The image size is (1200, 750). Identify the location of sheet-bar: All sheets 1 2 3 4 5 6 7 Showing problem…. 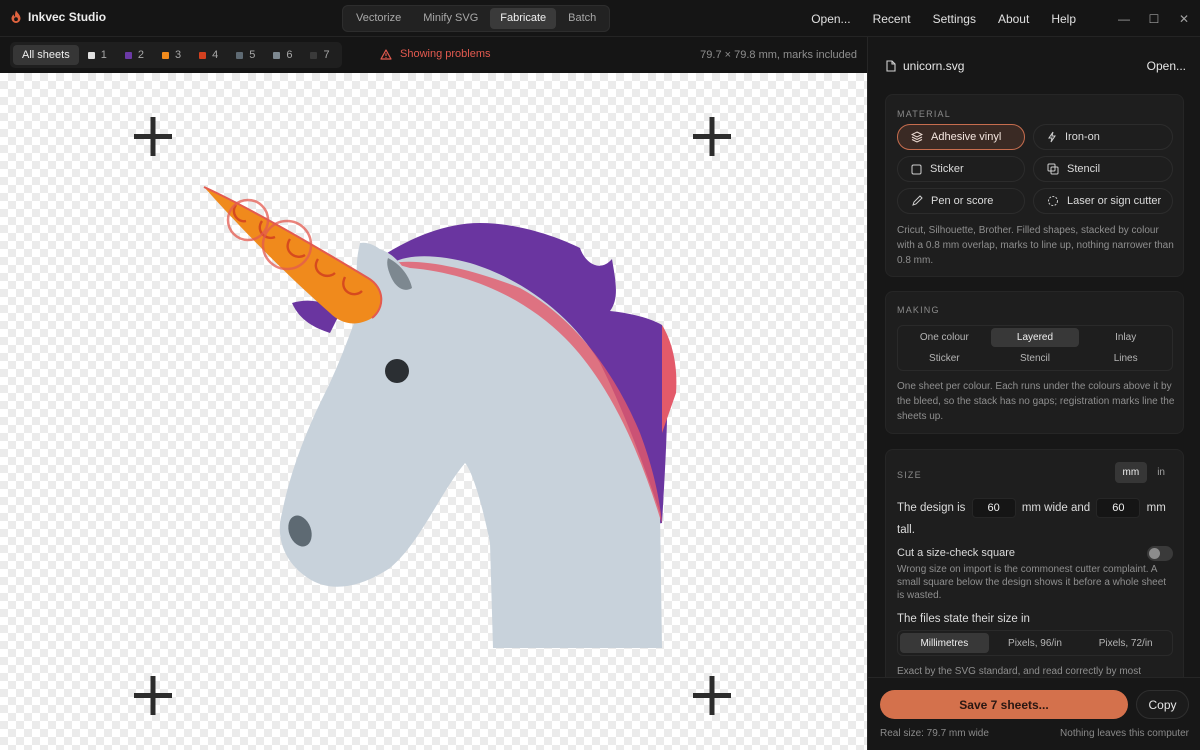
(433, 55).